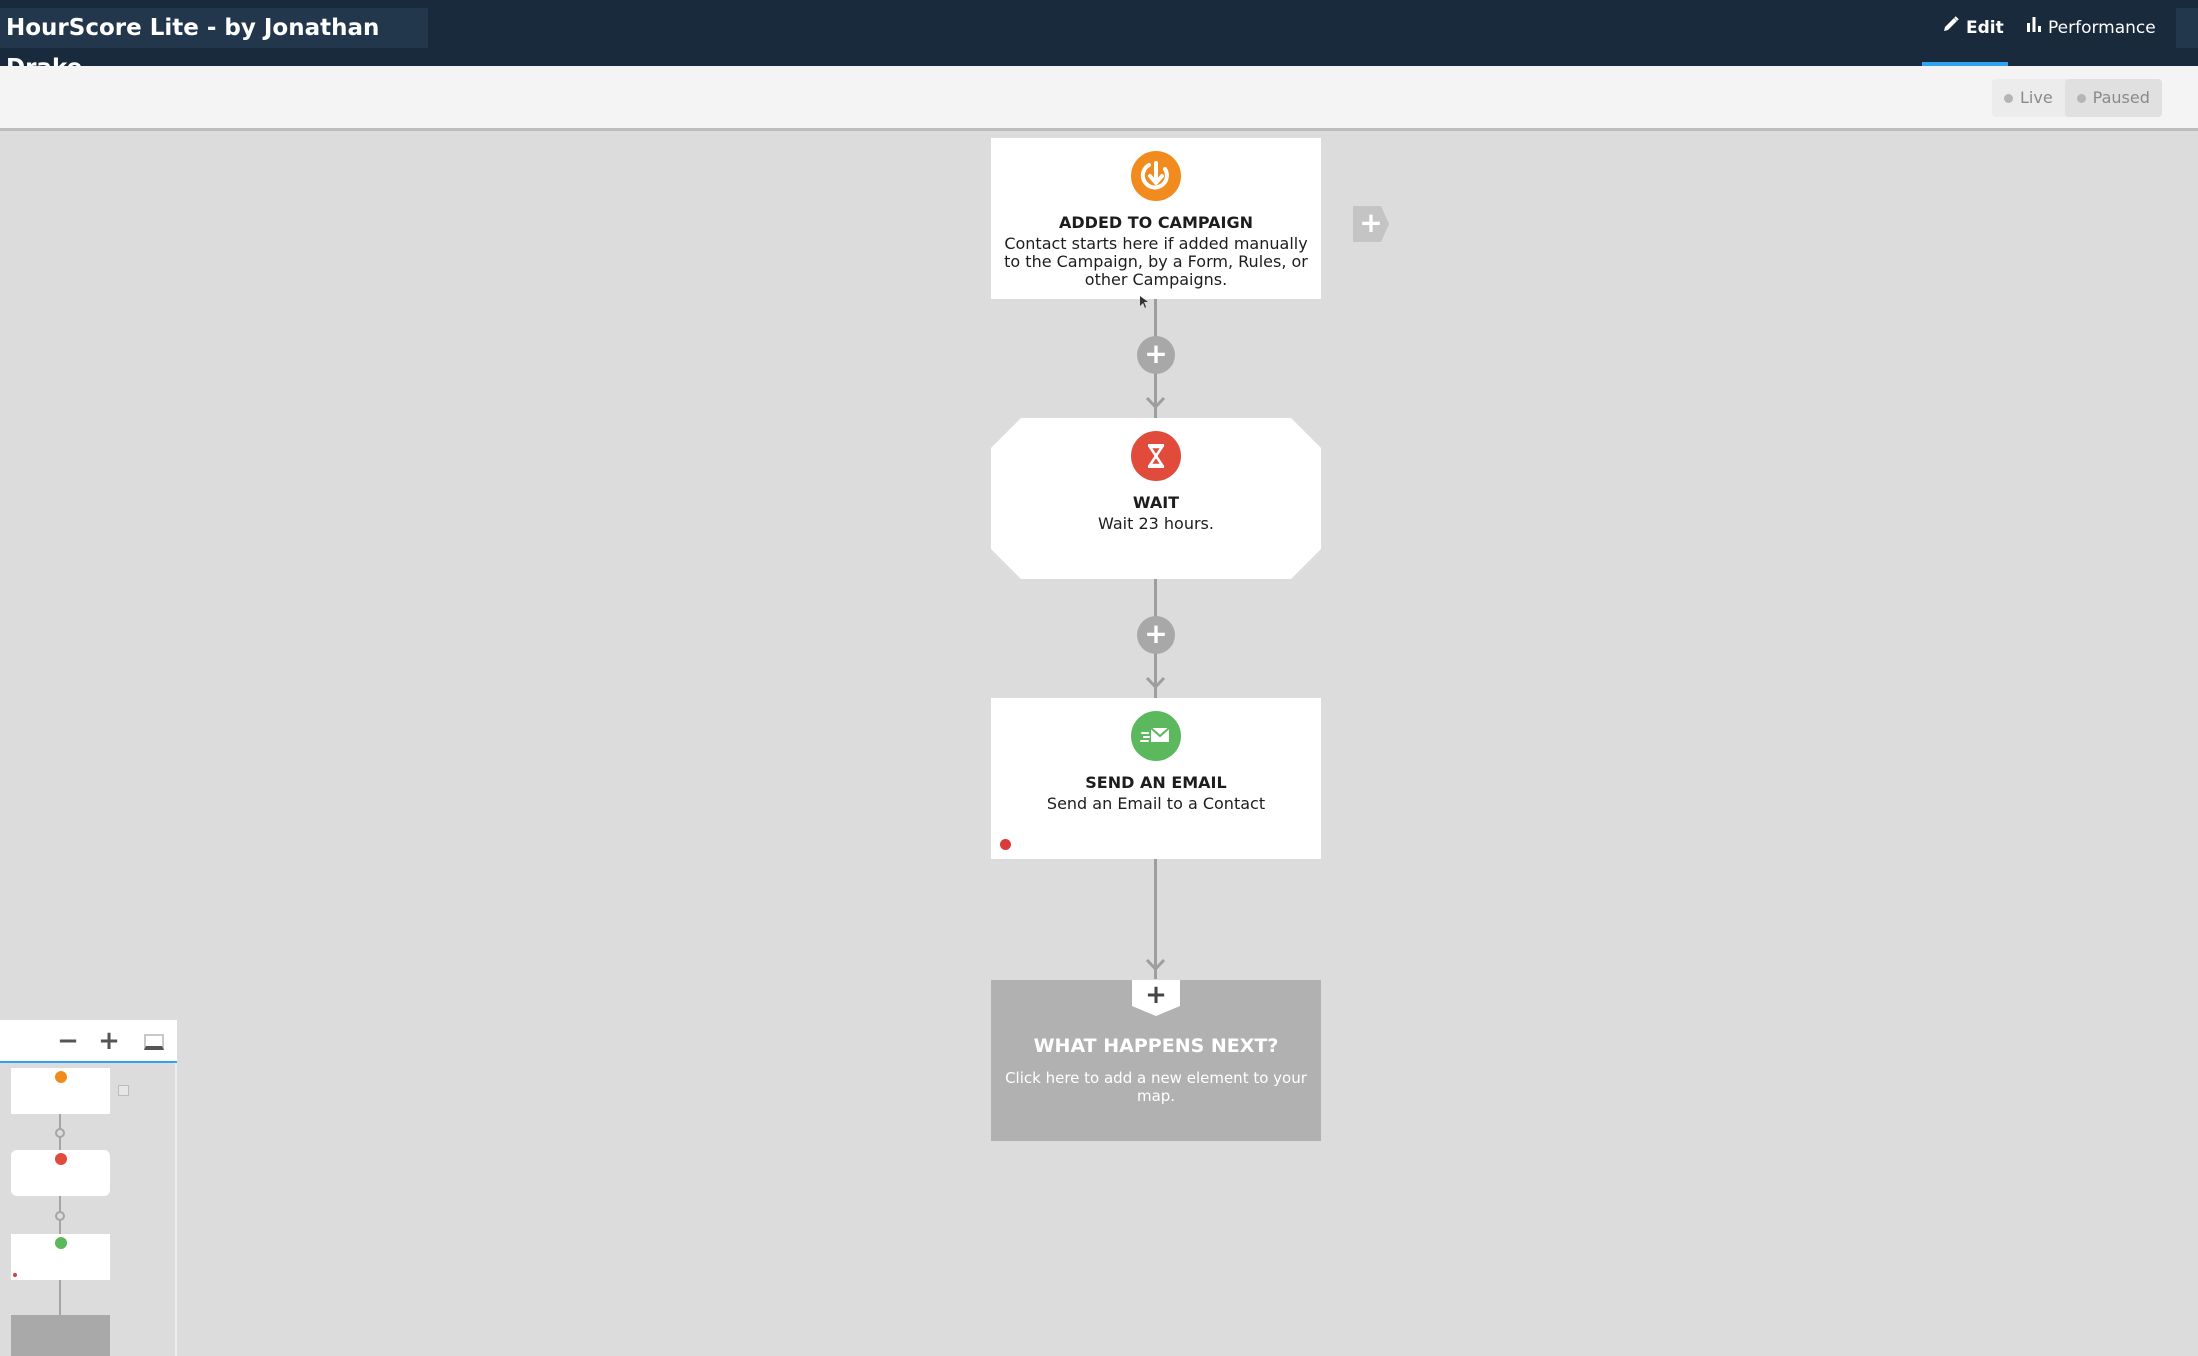 The image size is (2198, 1356). Describe the element at coordinates (60, 1257) in the screenshot. I see `minimap-node-email` at that location.